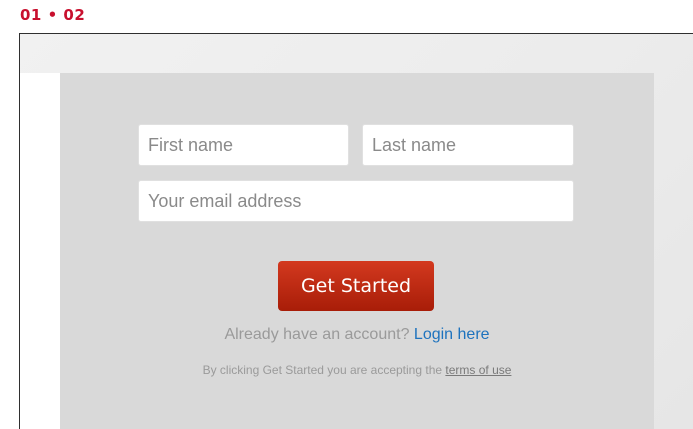 This screenshot has width=693, height=429. What do you see at coordinates (317, 334) in the screenshot?
I see `login-prompt-text: Already have an account?` at bounding box center [317, 334].